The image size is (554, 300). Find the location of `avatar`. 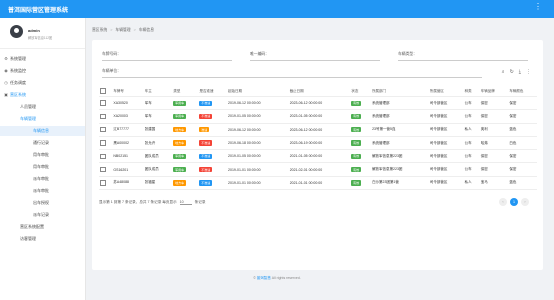

avatar is located at coordinates (16, 31).